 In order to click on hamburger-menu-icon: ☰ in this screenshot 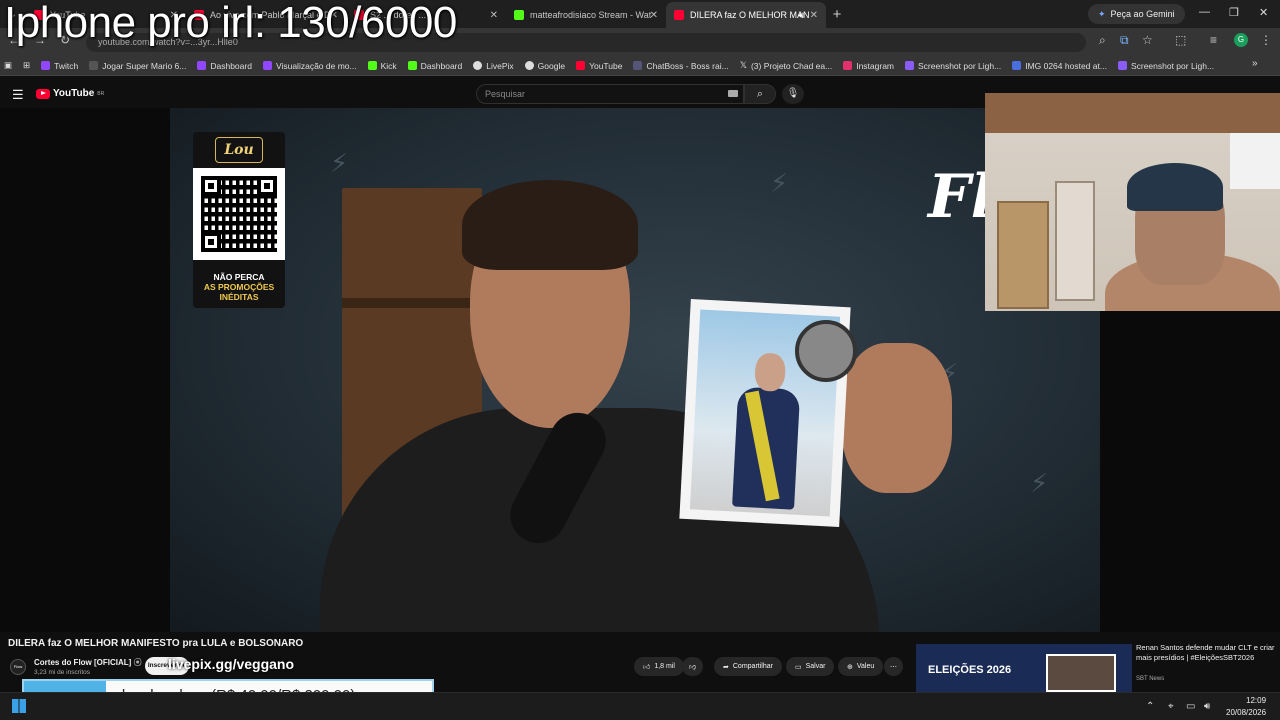, I will do `click(18, 95)`.